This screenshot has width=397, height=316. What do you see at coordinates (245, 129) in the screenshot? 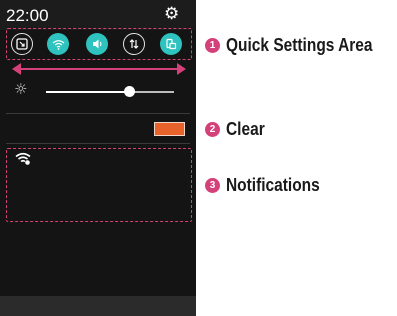
I see `callout-label: Clear` at bounding box center [245, 129].